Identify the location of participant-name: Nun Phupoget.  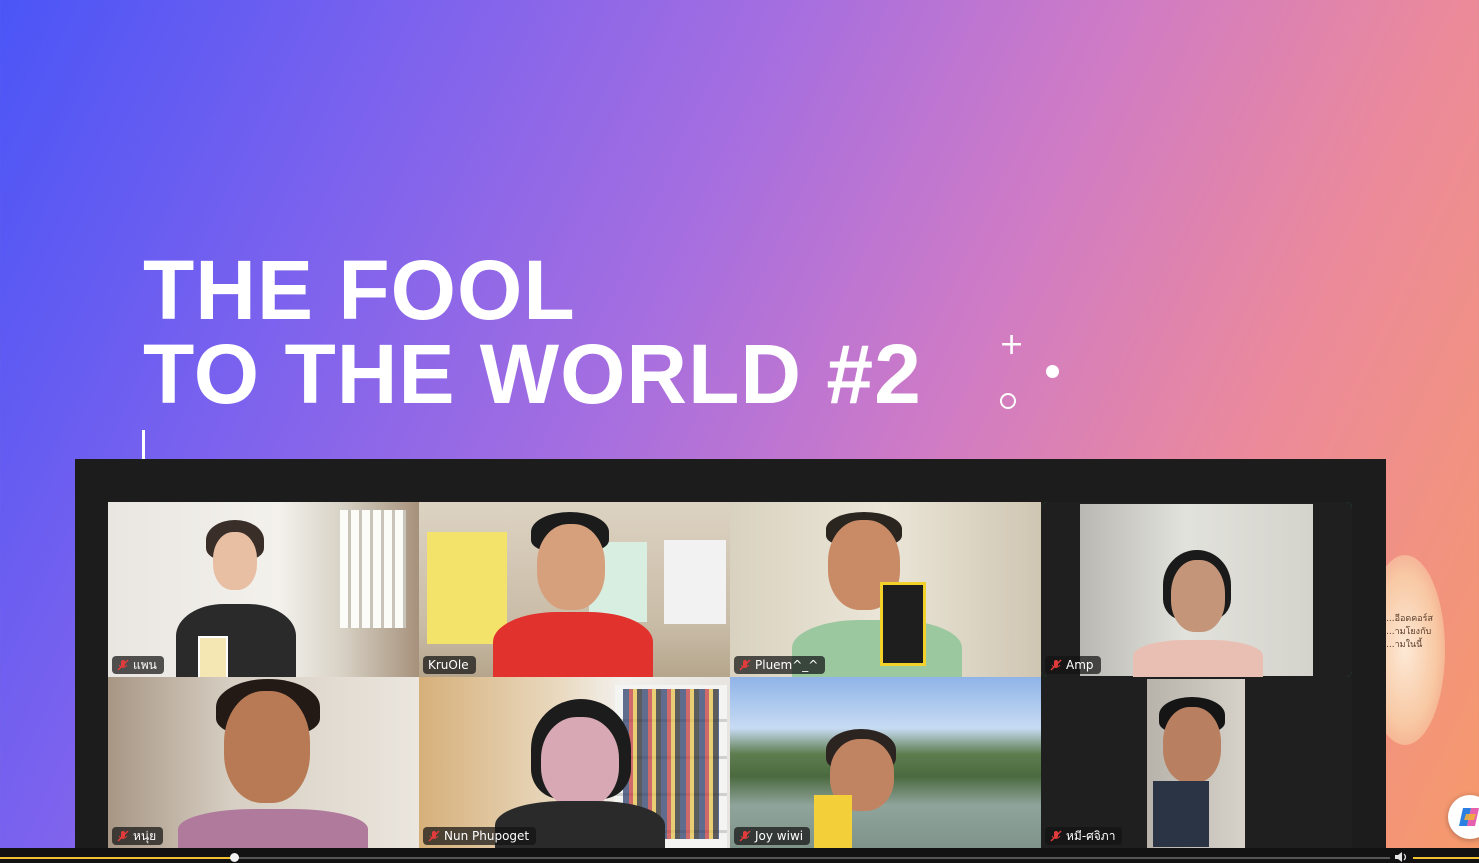
(487, 836).